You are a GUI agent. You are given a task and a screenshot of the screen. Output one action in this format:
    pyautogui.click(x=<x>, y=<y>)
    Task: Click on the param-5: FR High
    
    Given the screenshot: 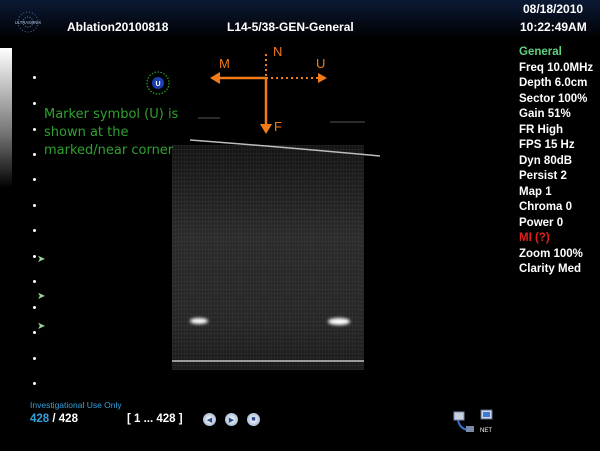 What is the action you would take?
    pyautogui.click(x=541, y=129)
    